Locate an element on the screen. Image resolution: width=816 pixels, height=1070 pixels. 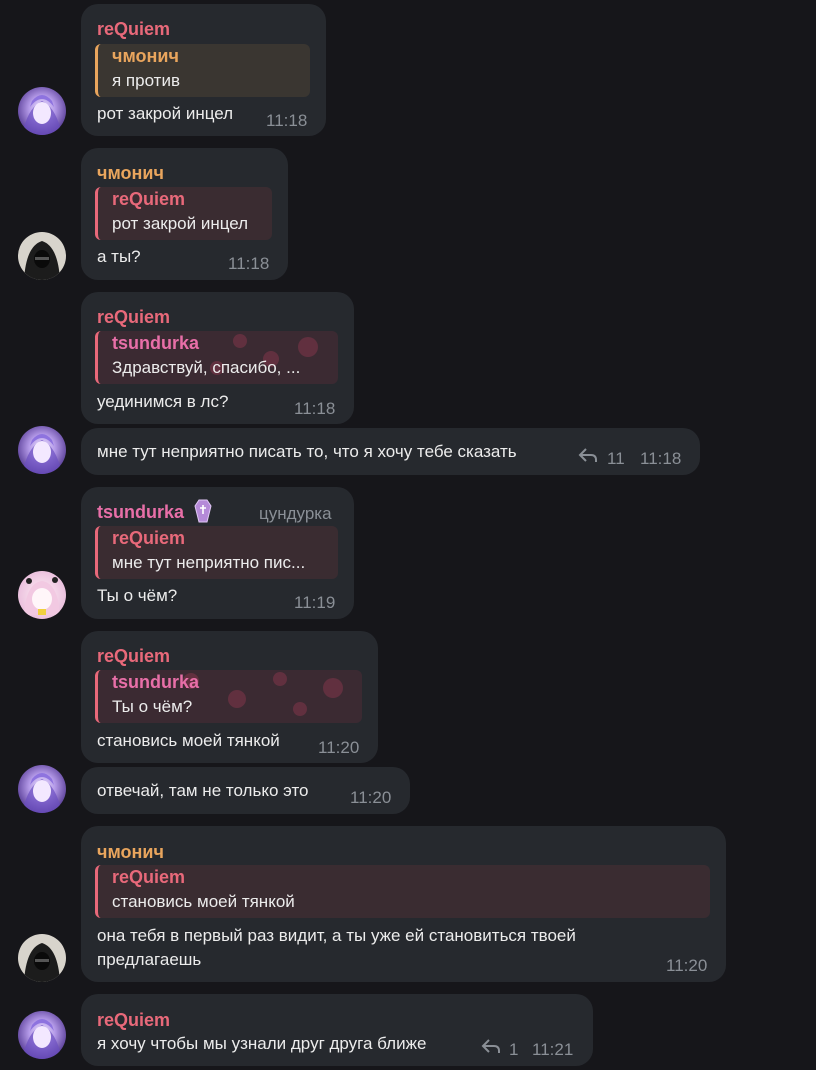
reply-quote: tsundurka Ты о чём? is located at coordinates (228, 696).